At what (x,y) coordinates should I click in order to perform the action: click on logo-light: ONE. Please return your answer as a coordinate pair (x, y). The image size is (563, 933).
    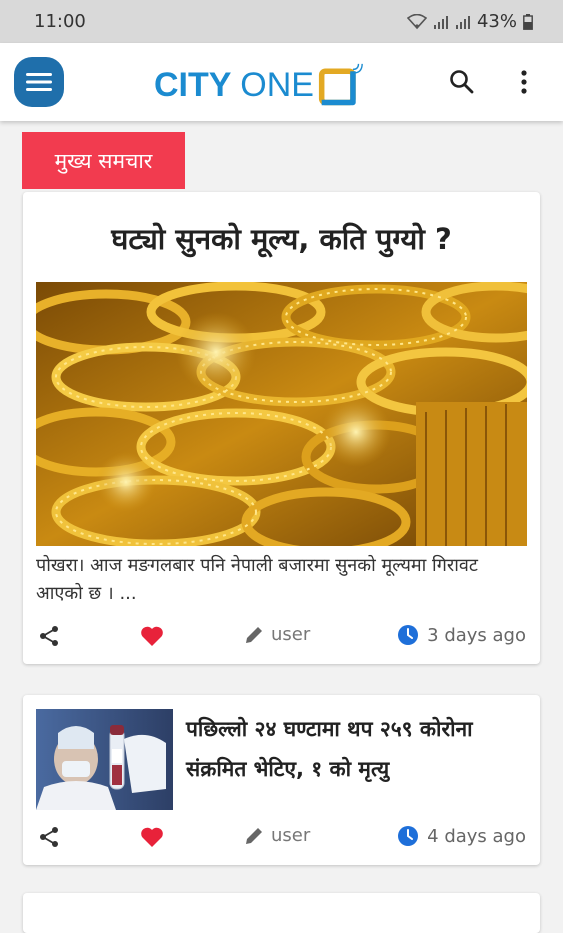
    Looking at the image, I should click on (277, 84).